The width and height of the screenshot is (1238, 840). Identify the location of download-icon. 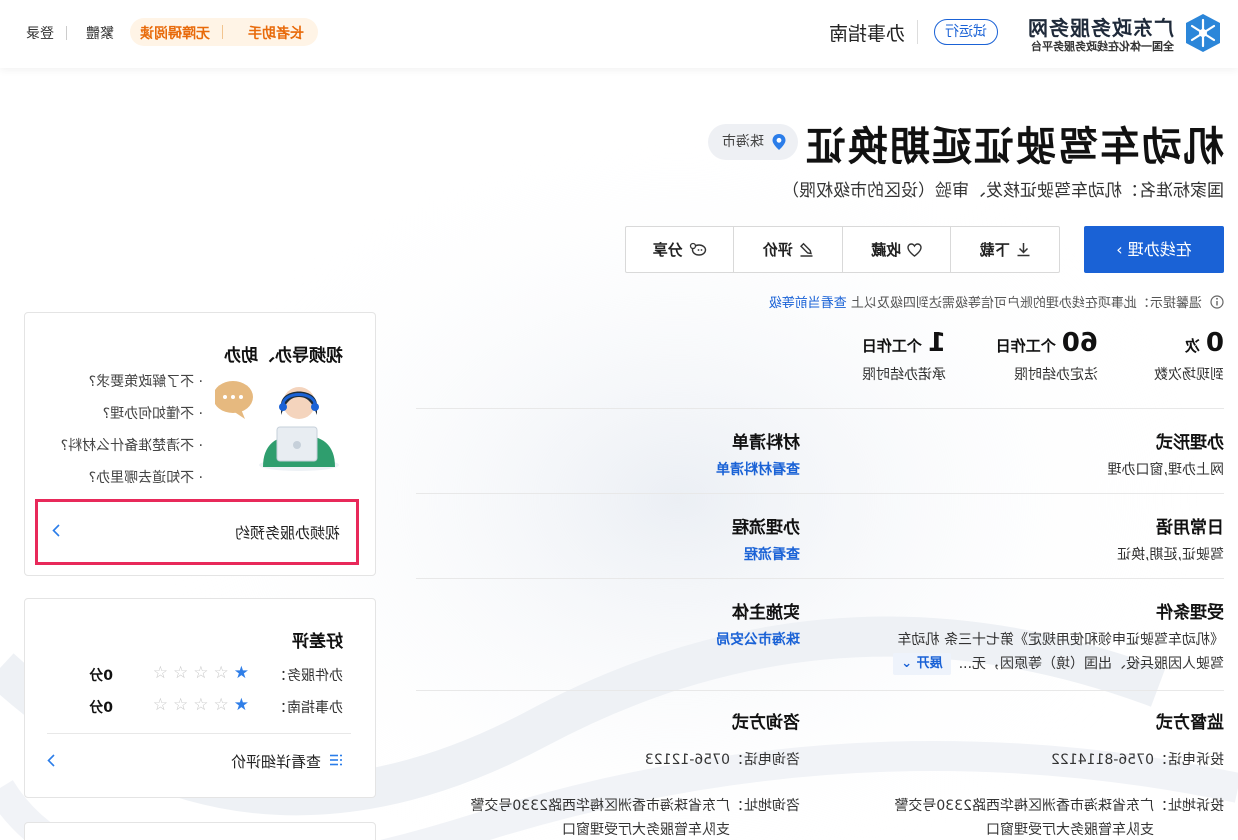
(1023, 250).